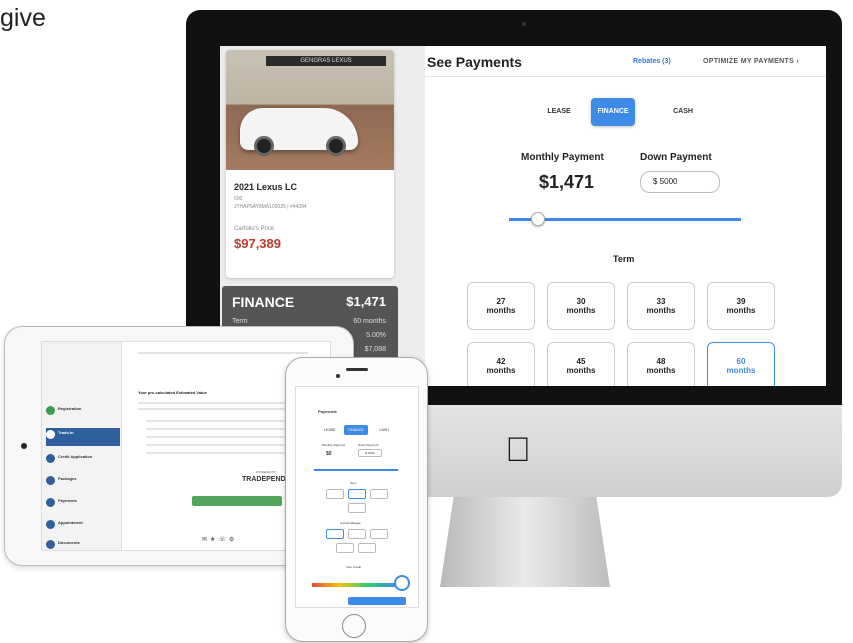  I want to click on iphone-mileage-label: Annual Mileage, so click(350, 523).